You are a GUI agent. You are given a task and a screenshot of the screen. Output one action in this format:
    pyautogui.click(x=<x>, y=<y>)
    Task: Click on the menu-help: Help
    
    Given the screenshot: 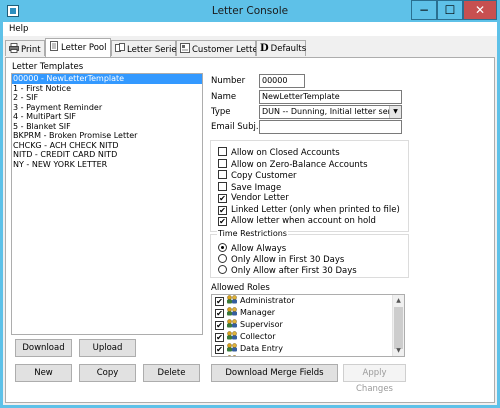 What is the action you would take?
    pyautogui.click(x=18, y=29)
    